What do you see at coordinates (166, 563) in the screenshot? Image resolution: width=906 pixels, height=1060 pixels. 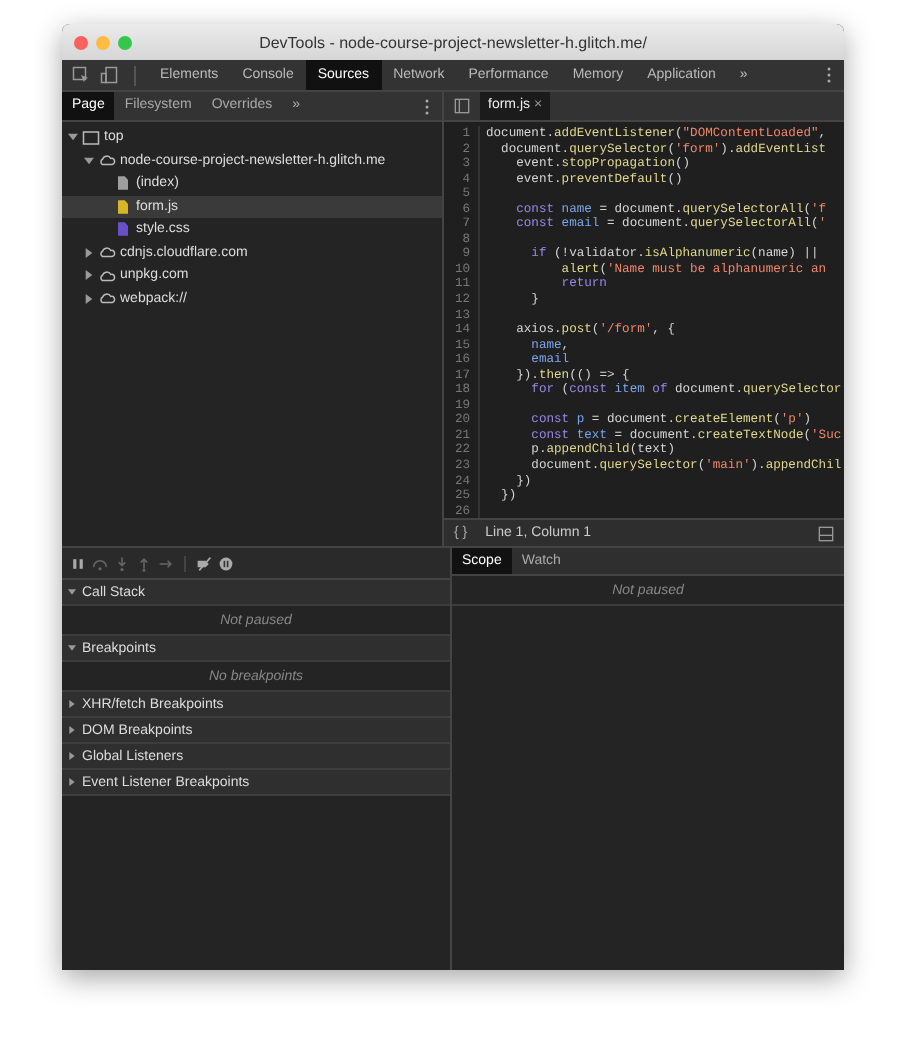 I see `step-icon` at bounding box center [166, 563].